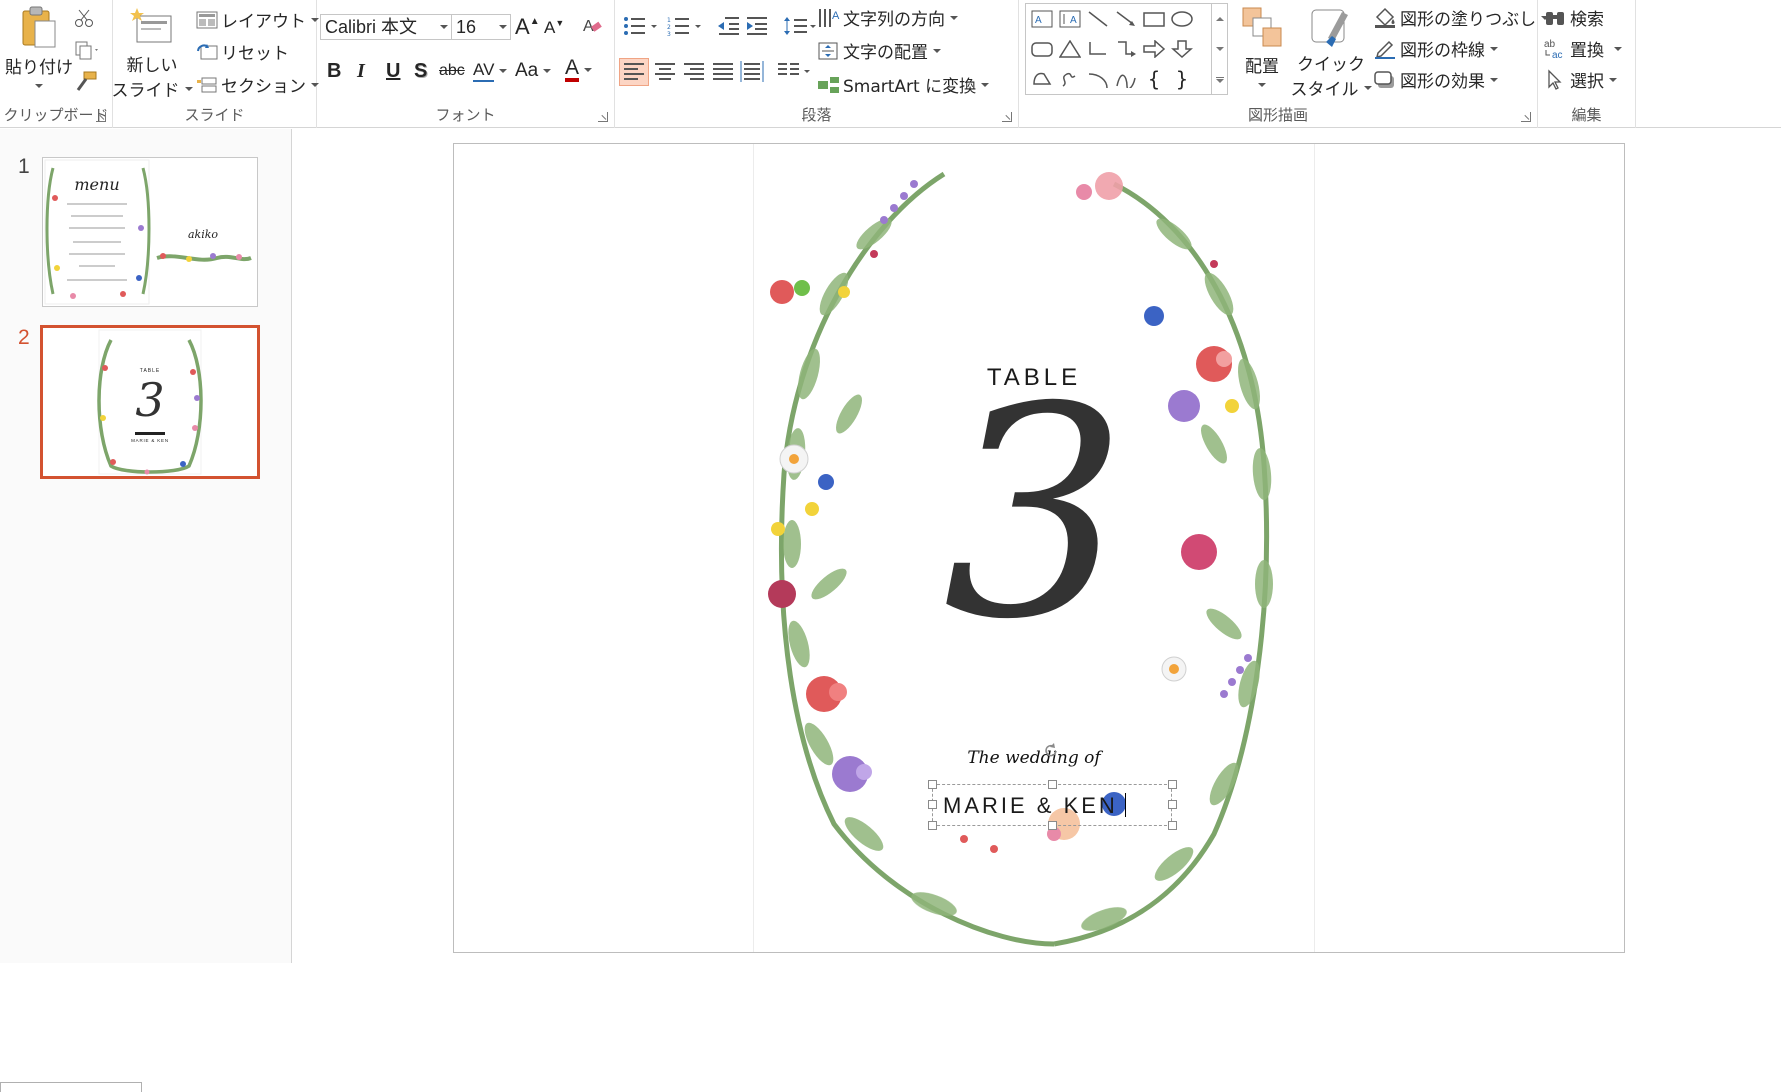  What do you see at coordinates (152, 53) in the screenshot?
I see `new-slide-button: 新しい スライド` at bounding box center [152, 53].